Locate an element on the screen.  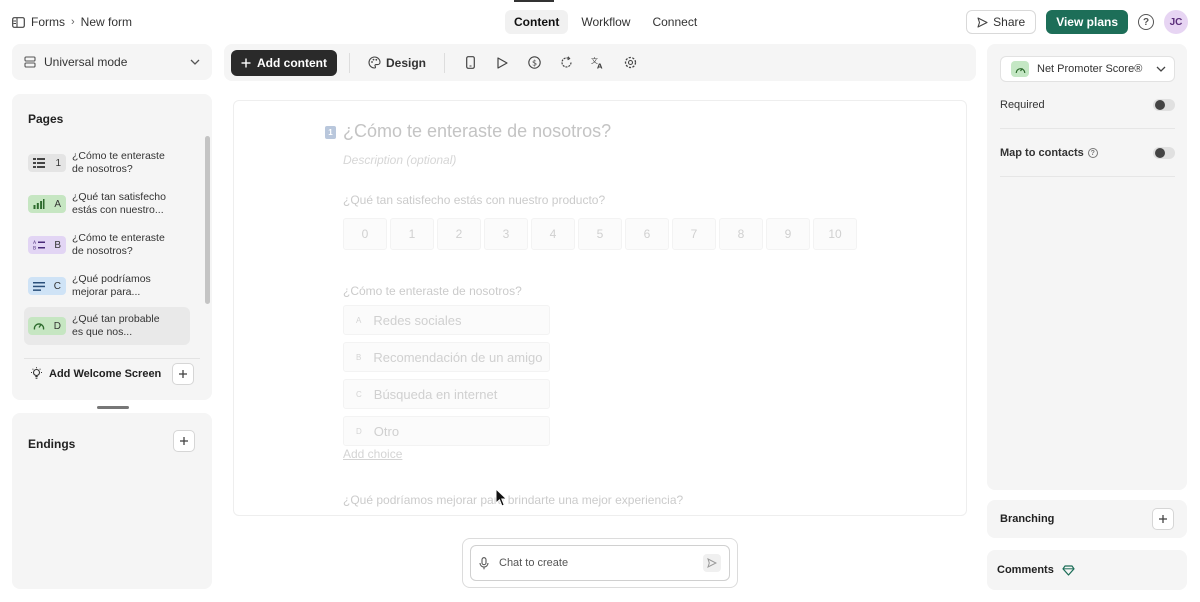
choice-option: B Recomendación de un amigo is located at coordinates (446, 357).